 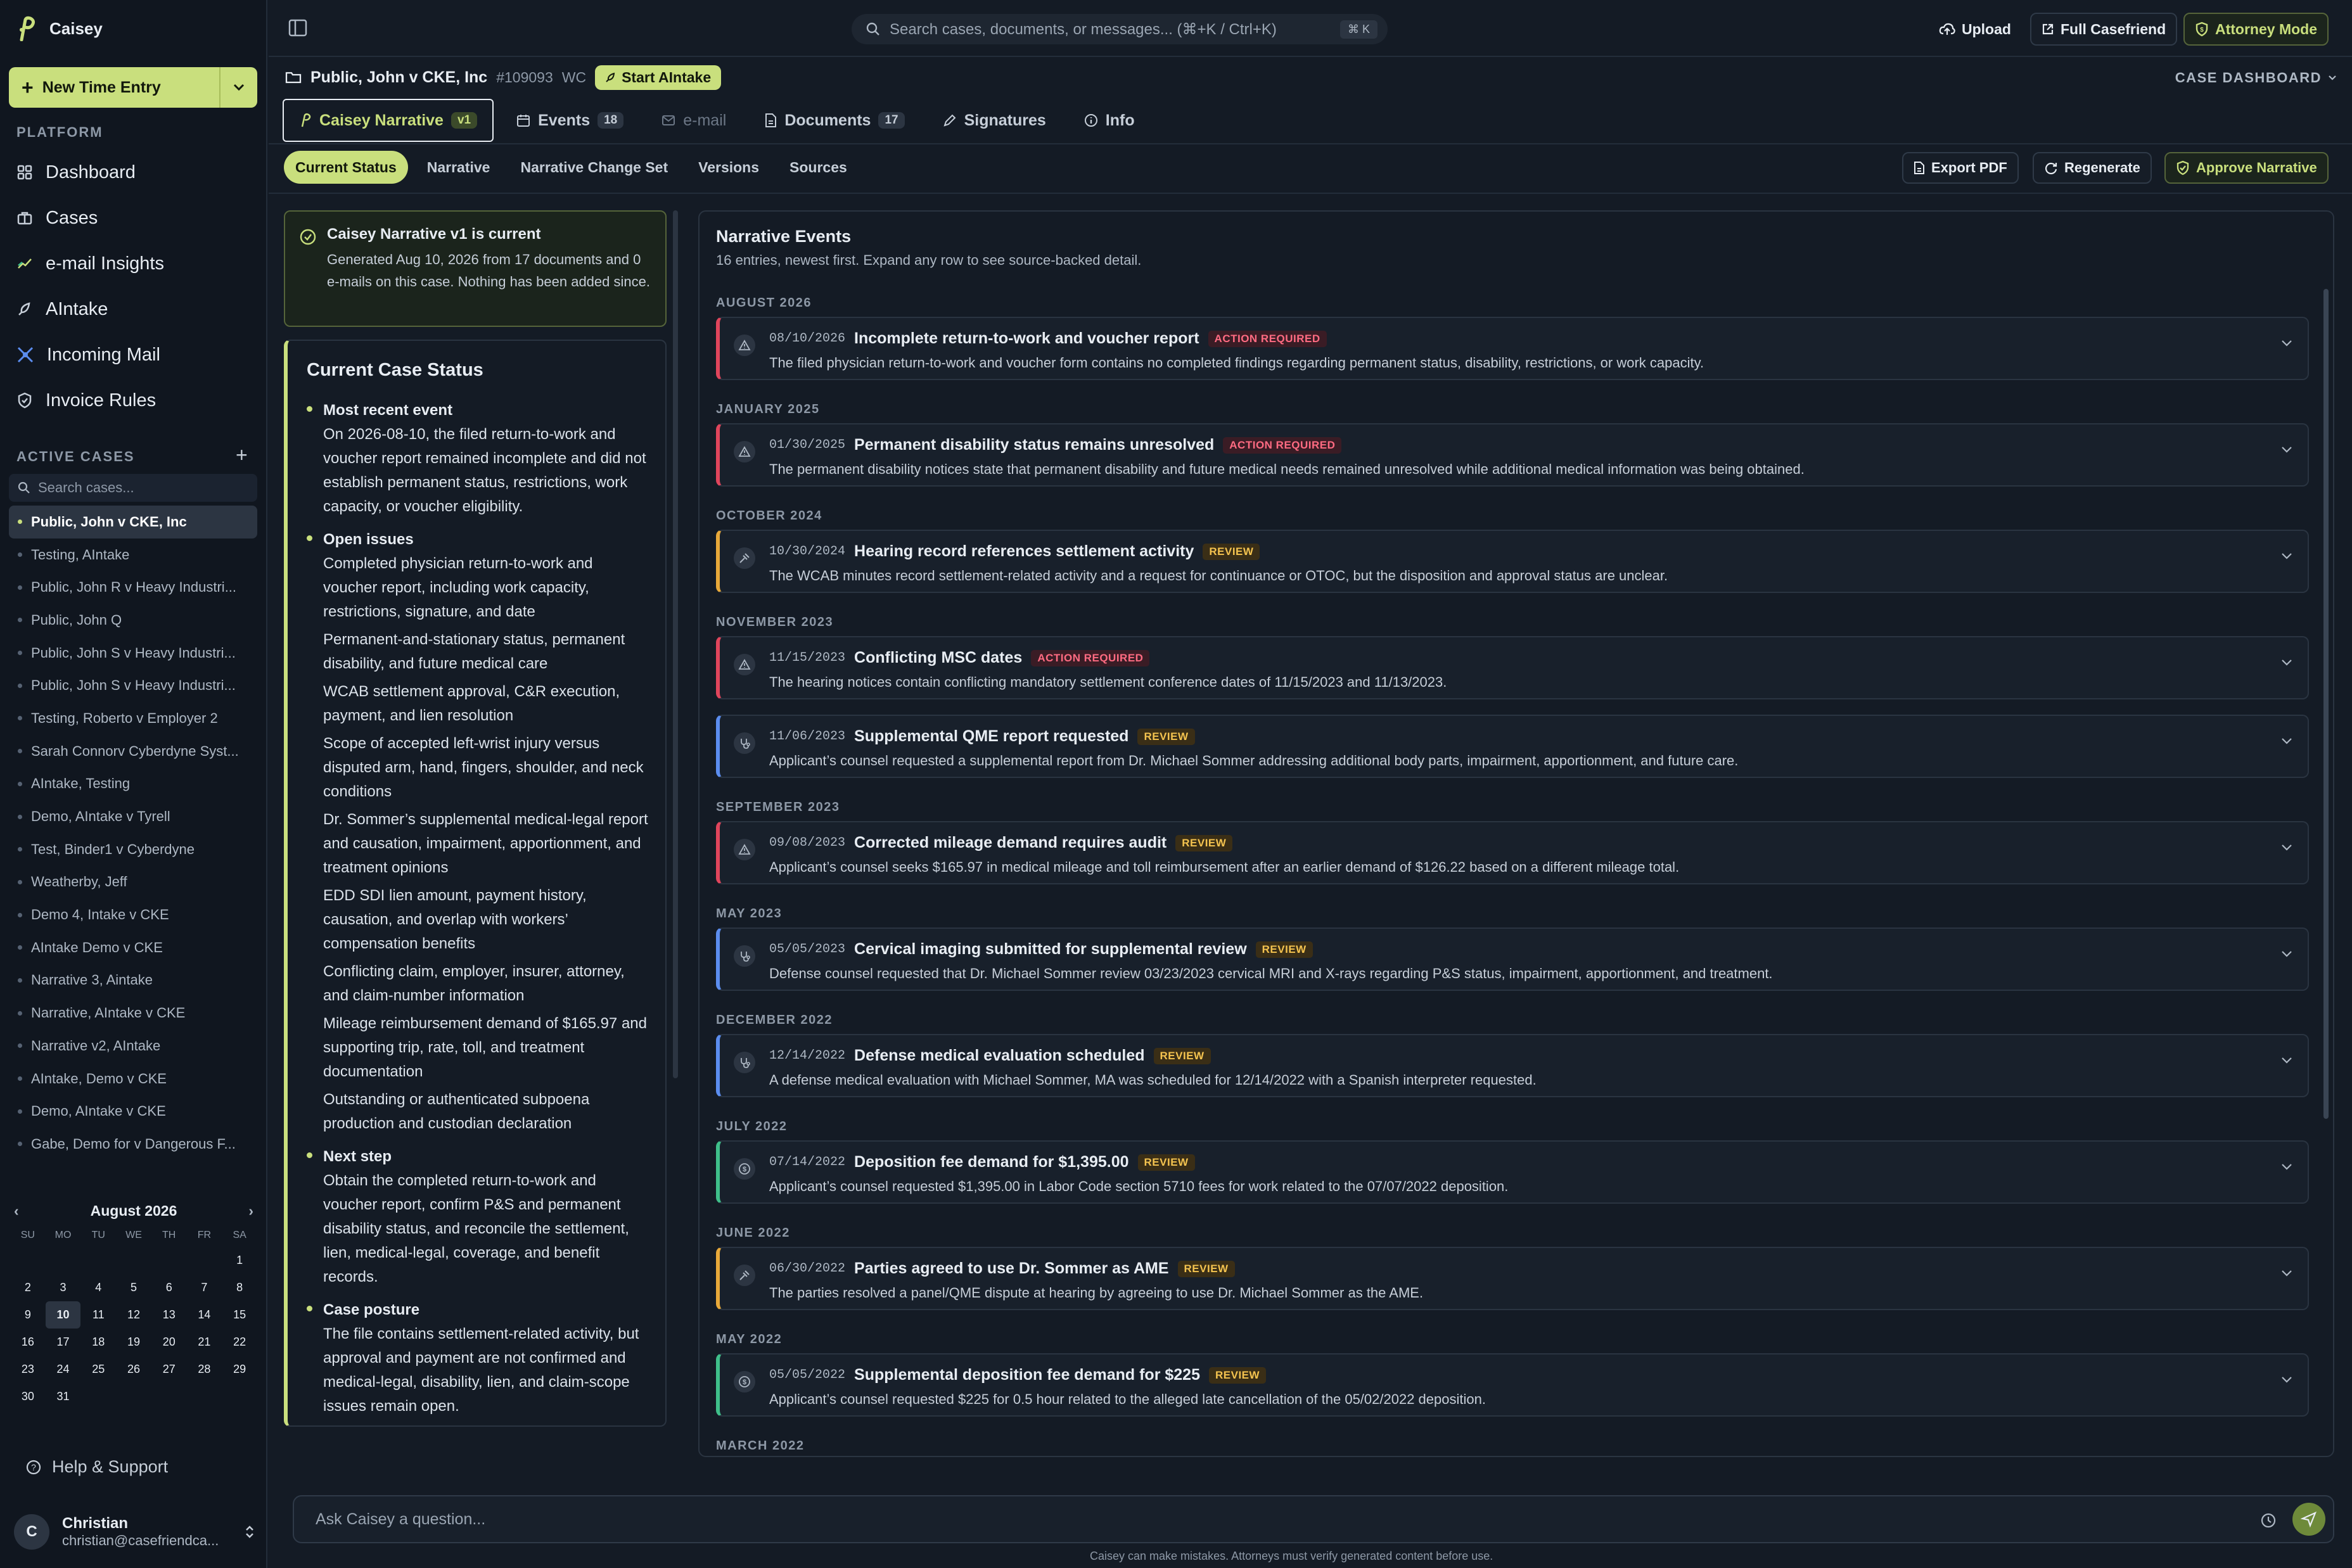 What do you see at coordinates (63, 1342) in the screenshot?
I see `calendar-day: 17` at bounding box center [63, 1342].